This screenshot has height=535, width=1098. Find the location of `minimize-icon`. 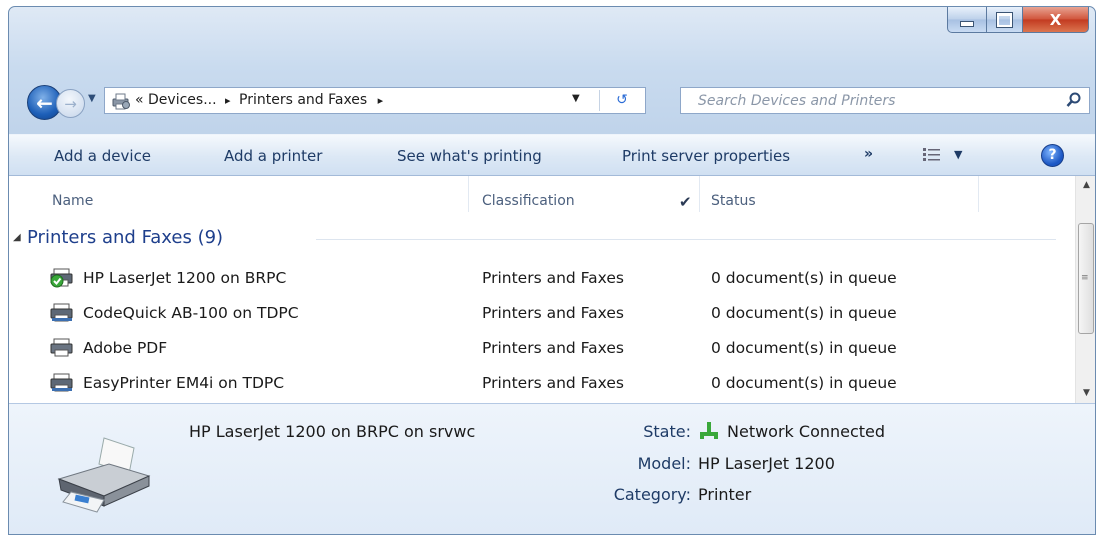

minimize-icon is located at coordinates (967, 23).